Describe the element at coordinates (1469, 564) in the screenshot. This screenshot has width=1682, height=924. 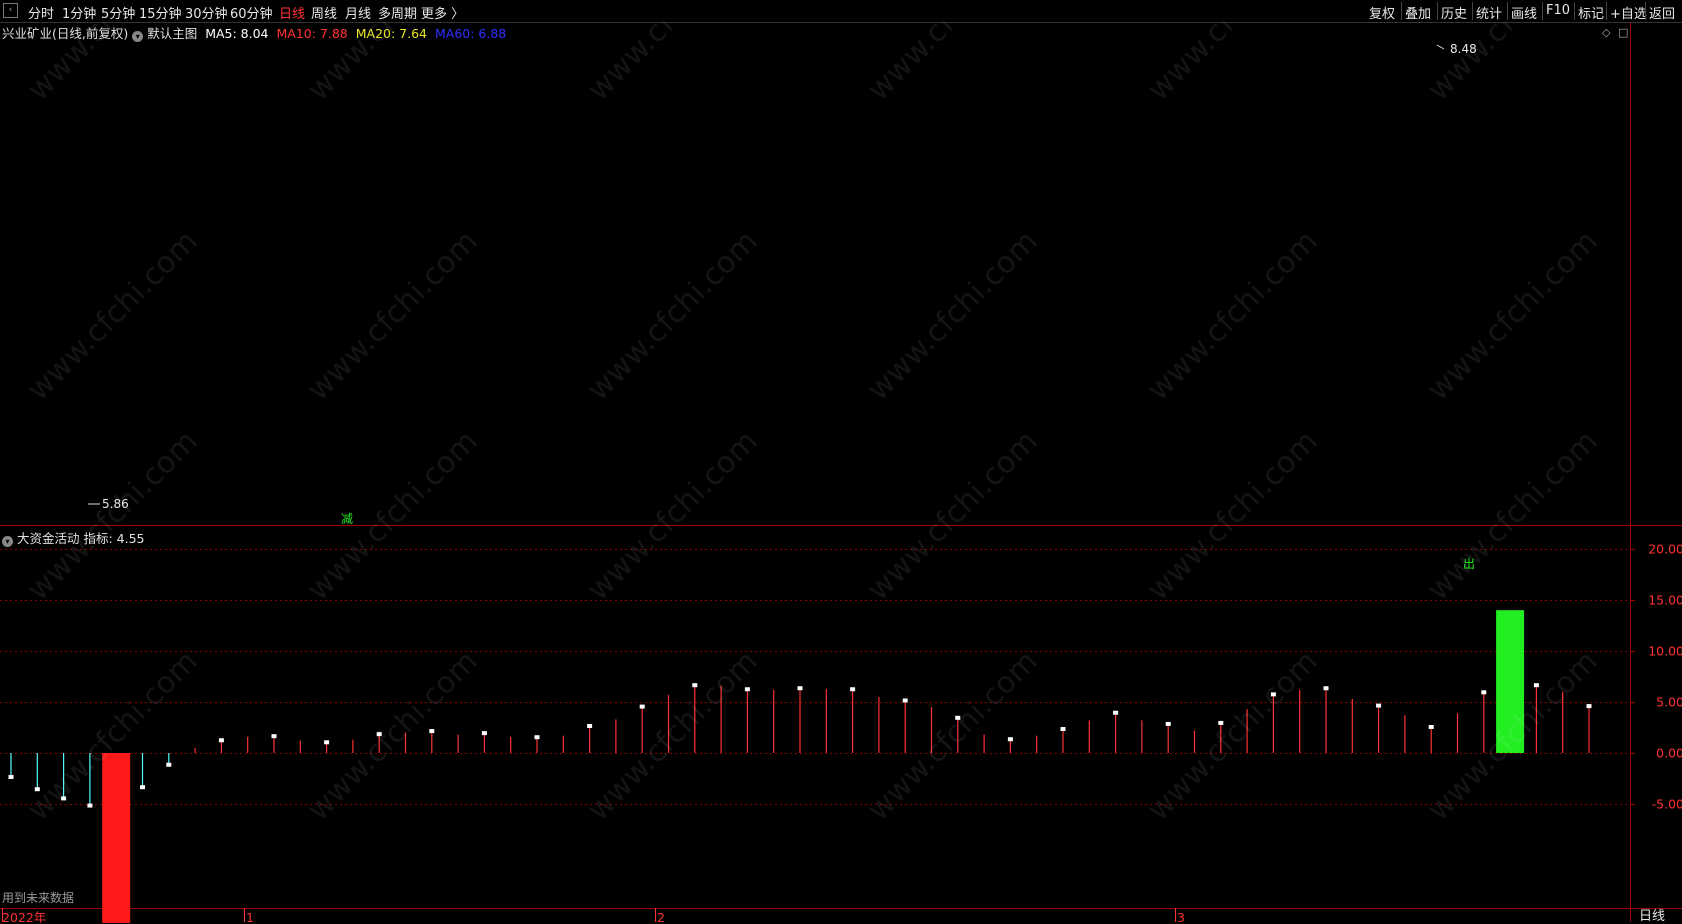
I see `chu-marker: 出` at that location.